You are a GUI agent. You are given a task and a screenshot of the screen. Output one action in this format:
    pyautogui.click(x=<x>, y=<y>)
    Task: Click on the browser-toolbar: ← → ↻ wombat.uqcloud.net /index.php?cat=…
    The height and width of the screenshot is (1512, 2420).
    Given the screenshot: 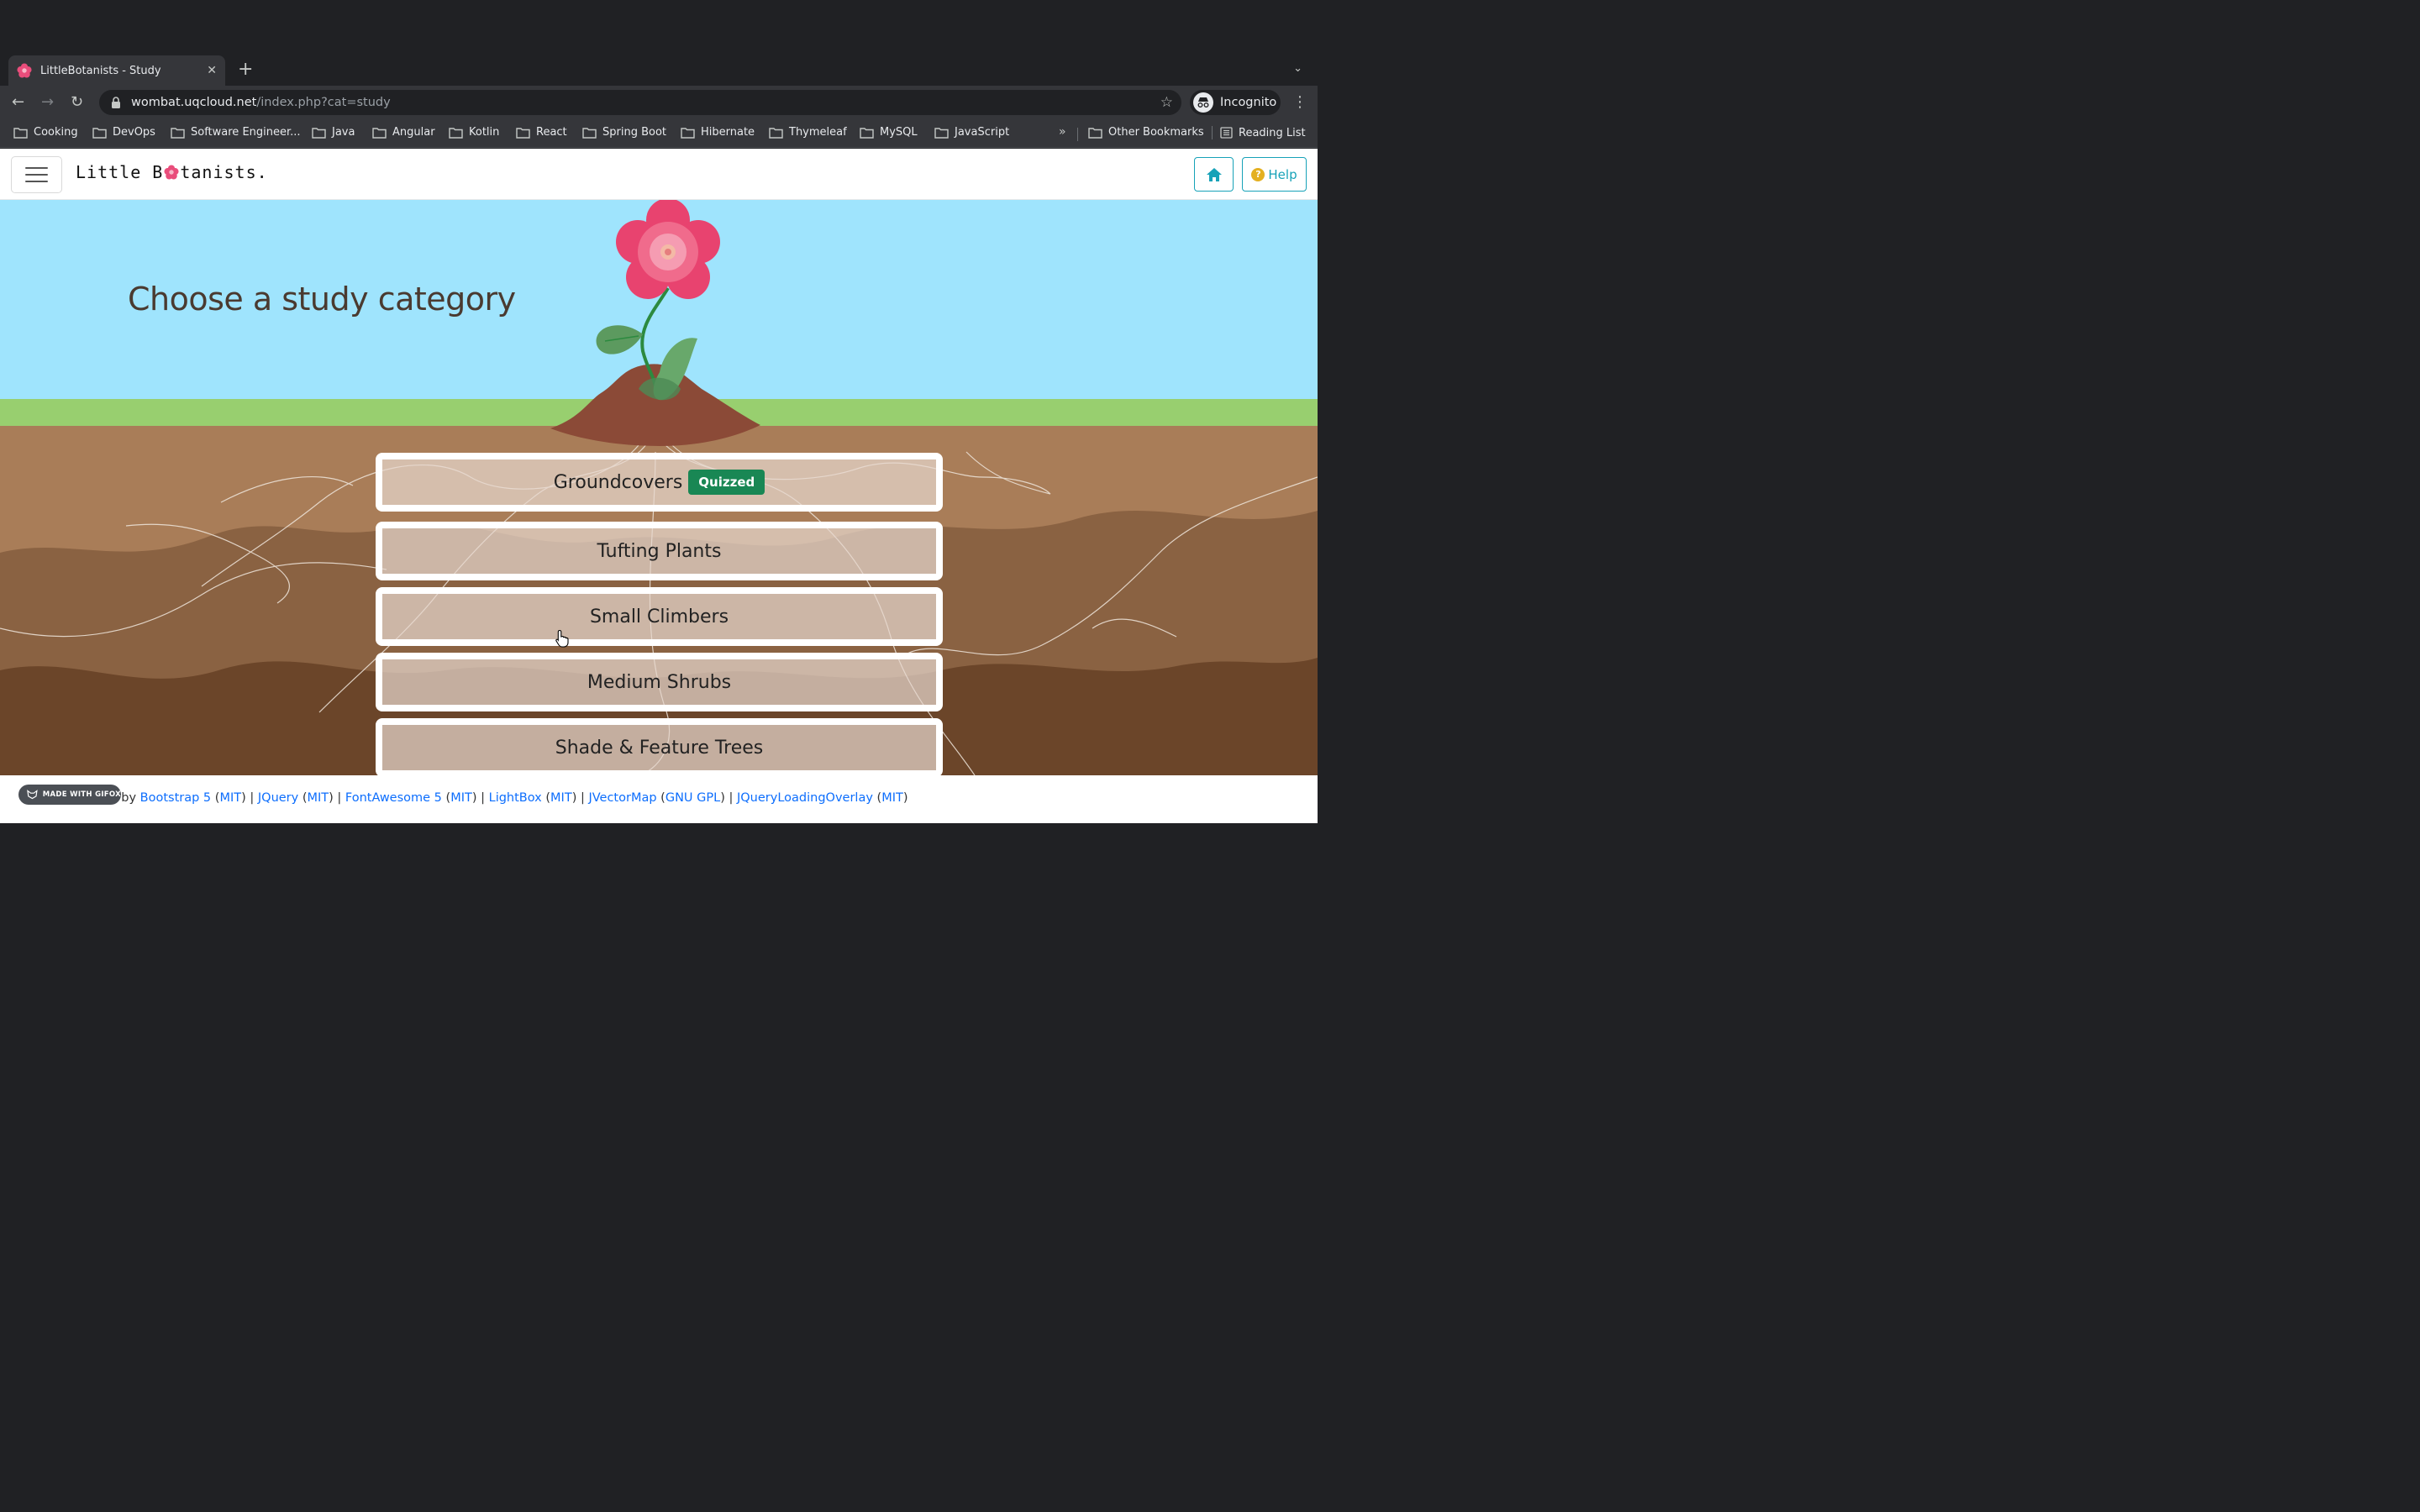 What is the action you would take?
    pyautogui.click(x=659, y=102)
    